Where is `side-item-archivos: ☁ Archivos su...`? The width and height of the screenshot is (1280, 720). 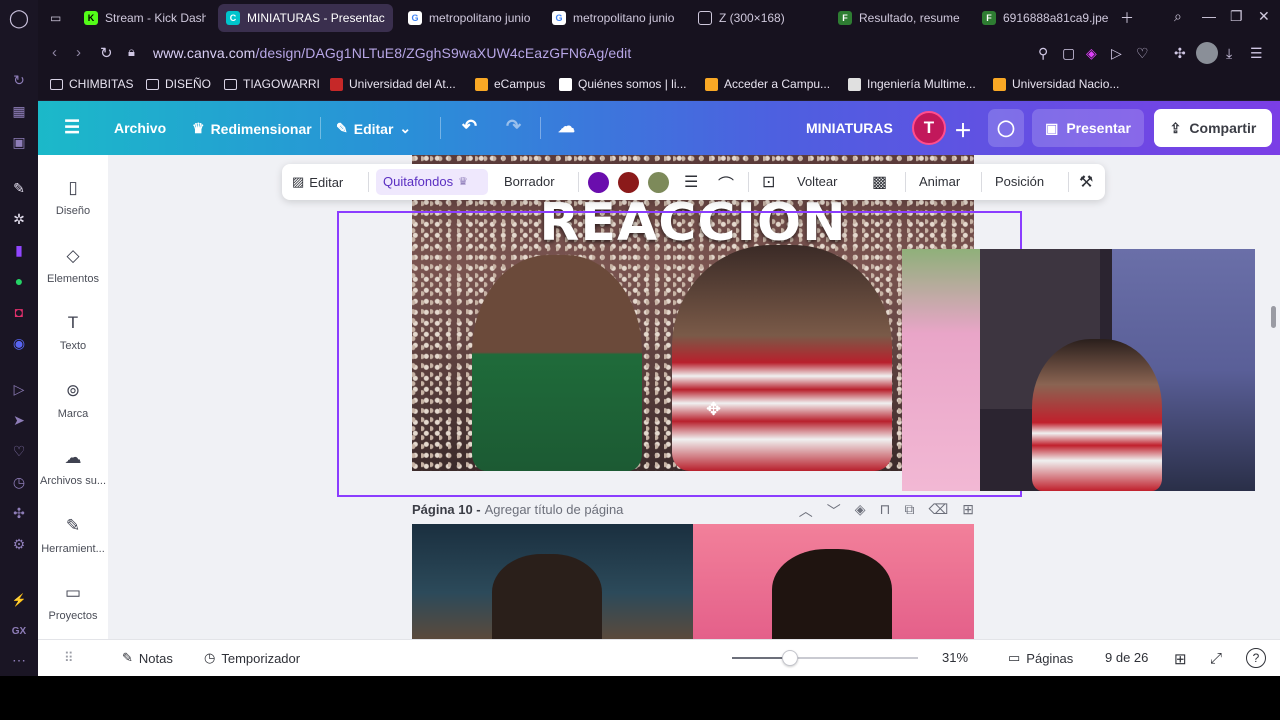 side-item-archivos: ☁ Archivos su... is located at coordinates (73, 467).